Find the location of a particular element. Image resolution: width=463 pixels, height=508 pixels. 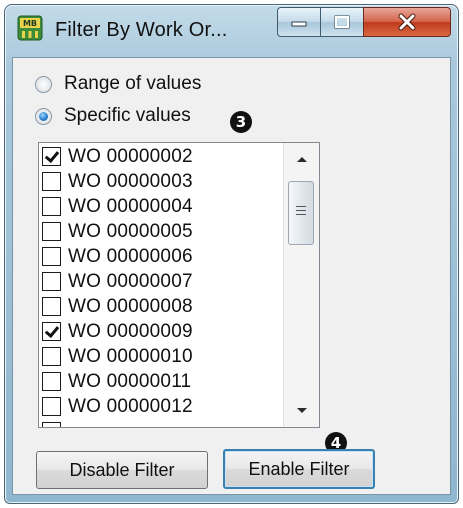

list-item: WO 00000010 is located at coordinates (159, 356).